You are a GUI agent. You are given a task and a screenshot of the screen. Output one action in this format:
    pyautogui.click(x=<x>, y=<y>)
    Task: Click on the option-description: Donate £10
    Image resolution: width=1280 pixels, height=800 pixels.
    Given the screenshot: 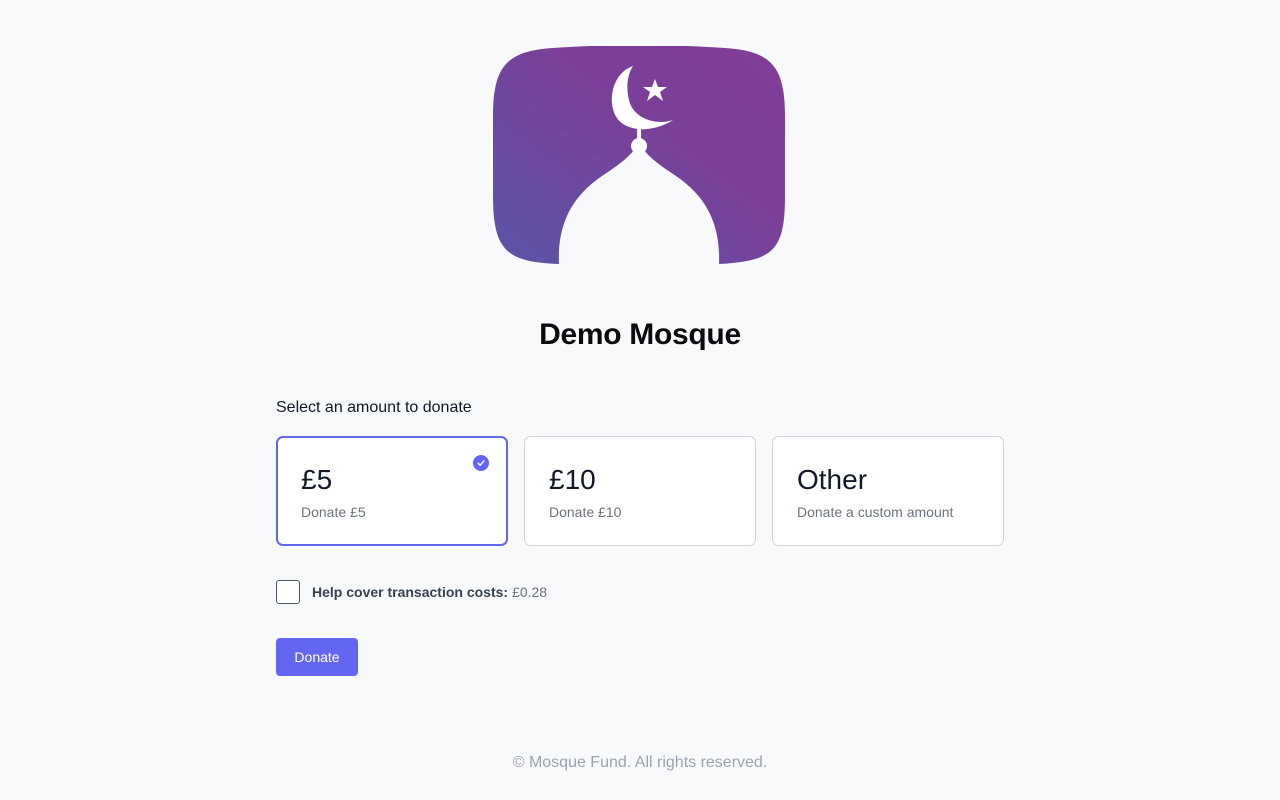 What is the action you would take?
    pyautogui.click(x=585, y=512)
    